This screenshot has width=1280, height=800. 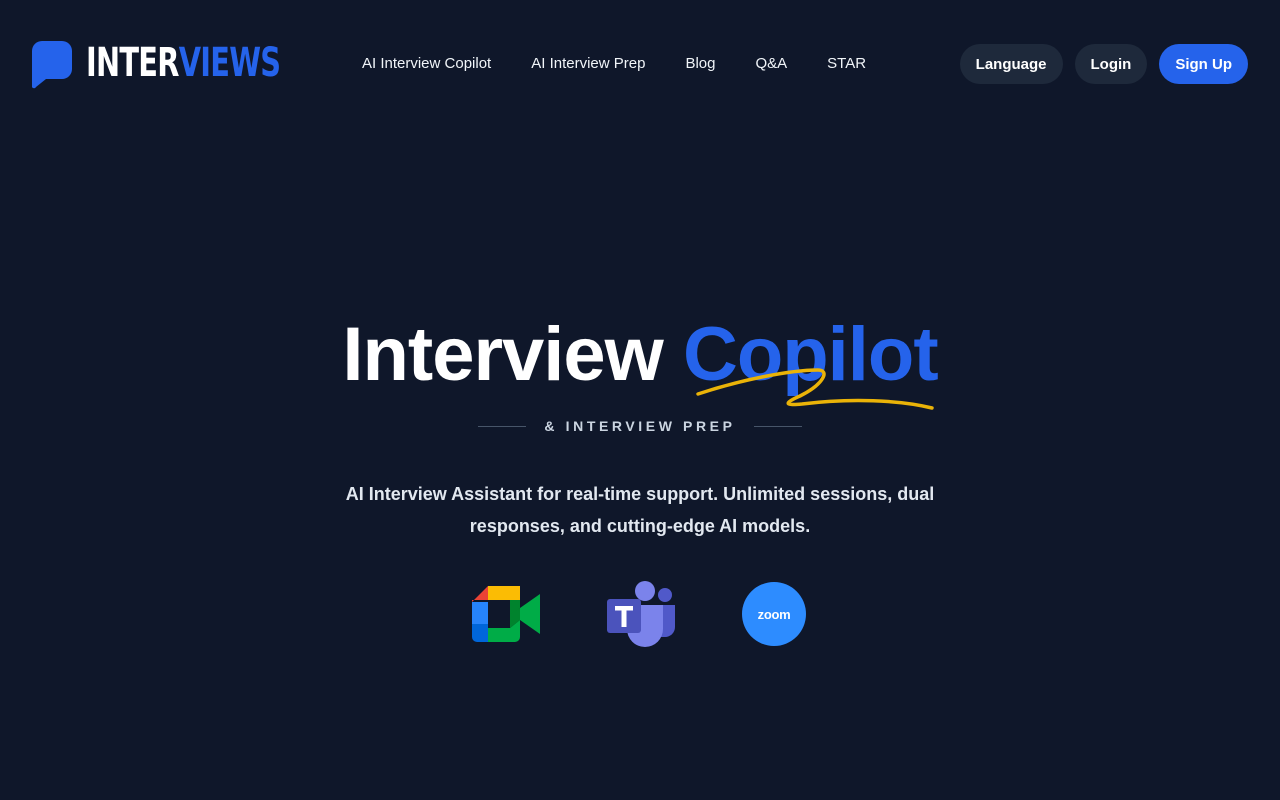 I want to click on zoom-label: zoom, so click(x=774, y=614).